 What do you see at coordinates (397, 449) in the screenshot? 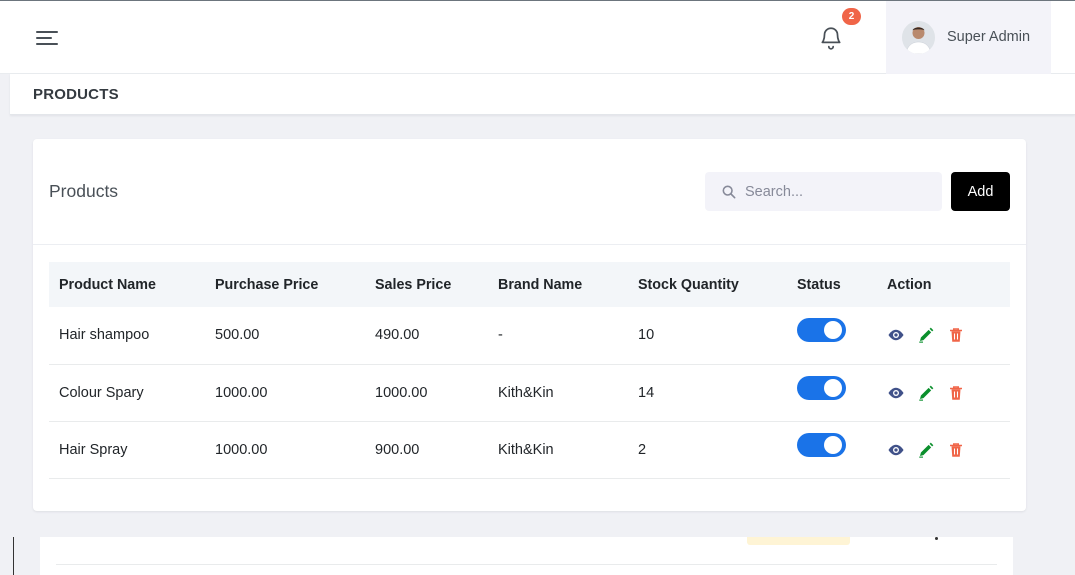
I see `cell-sales-price: 900.00` at bounding box center [397, 449].